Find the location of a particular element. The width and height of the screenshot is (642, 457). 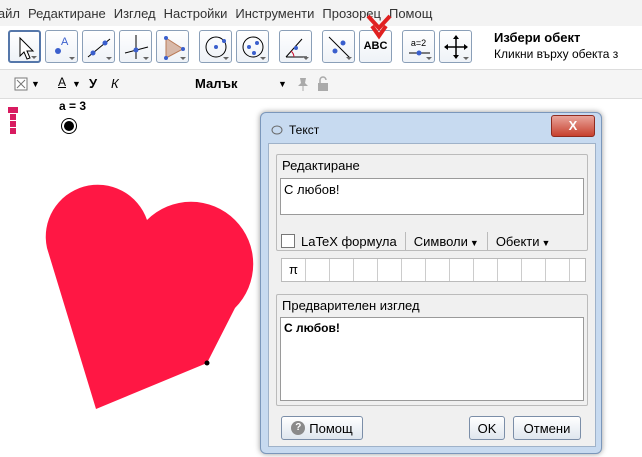

objects-dropdown: Обекти ▼ is located at coordinates (523, 241).